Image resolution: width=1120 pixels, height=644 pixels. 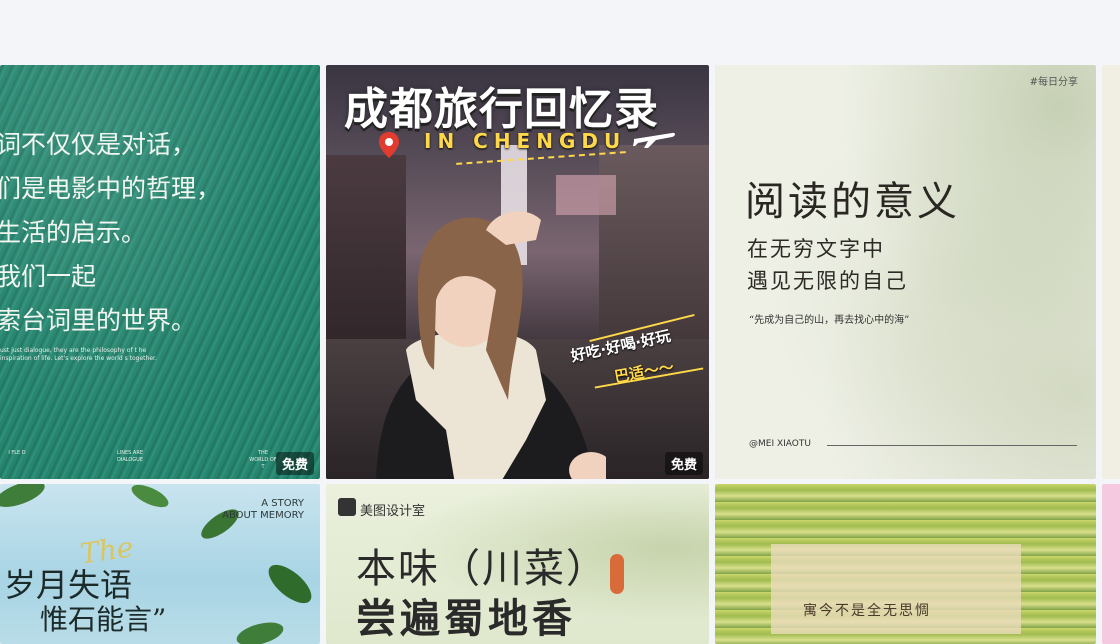 What do you see at coordinates (867, 611) in the screenshot?
I see `card-title: 寓今不是全无思惆` at bounding box center [867, 611].